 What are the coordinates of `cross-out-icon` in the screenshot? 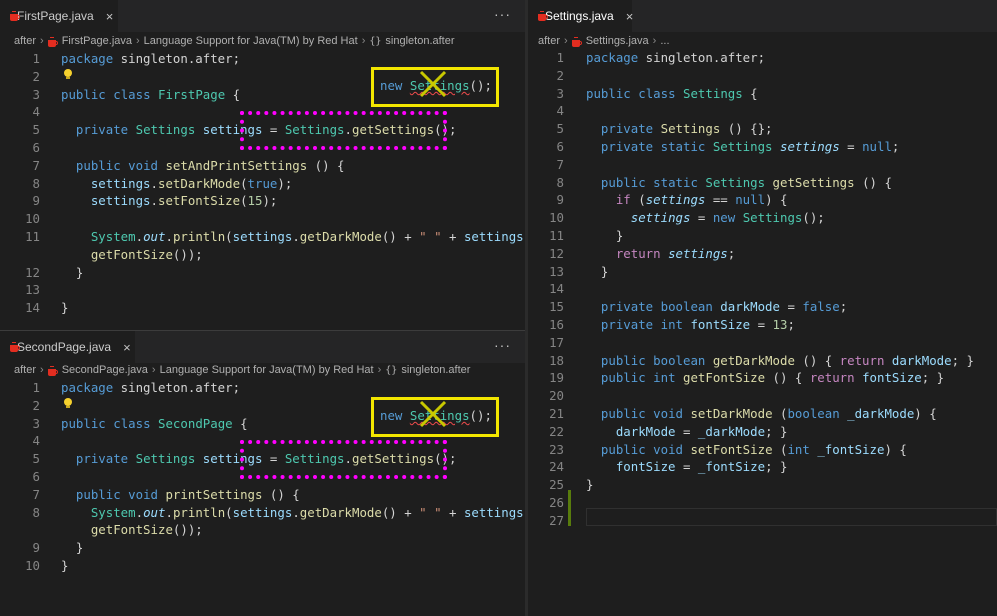 It's located at (433, 84).